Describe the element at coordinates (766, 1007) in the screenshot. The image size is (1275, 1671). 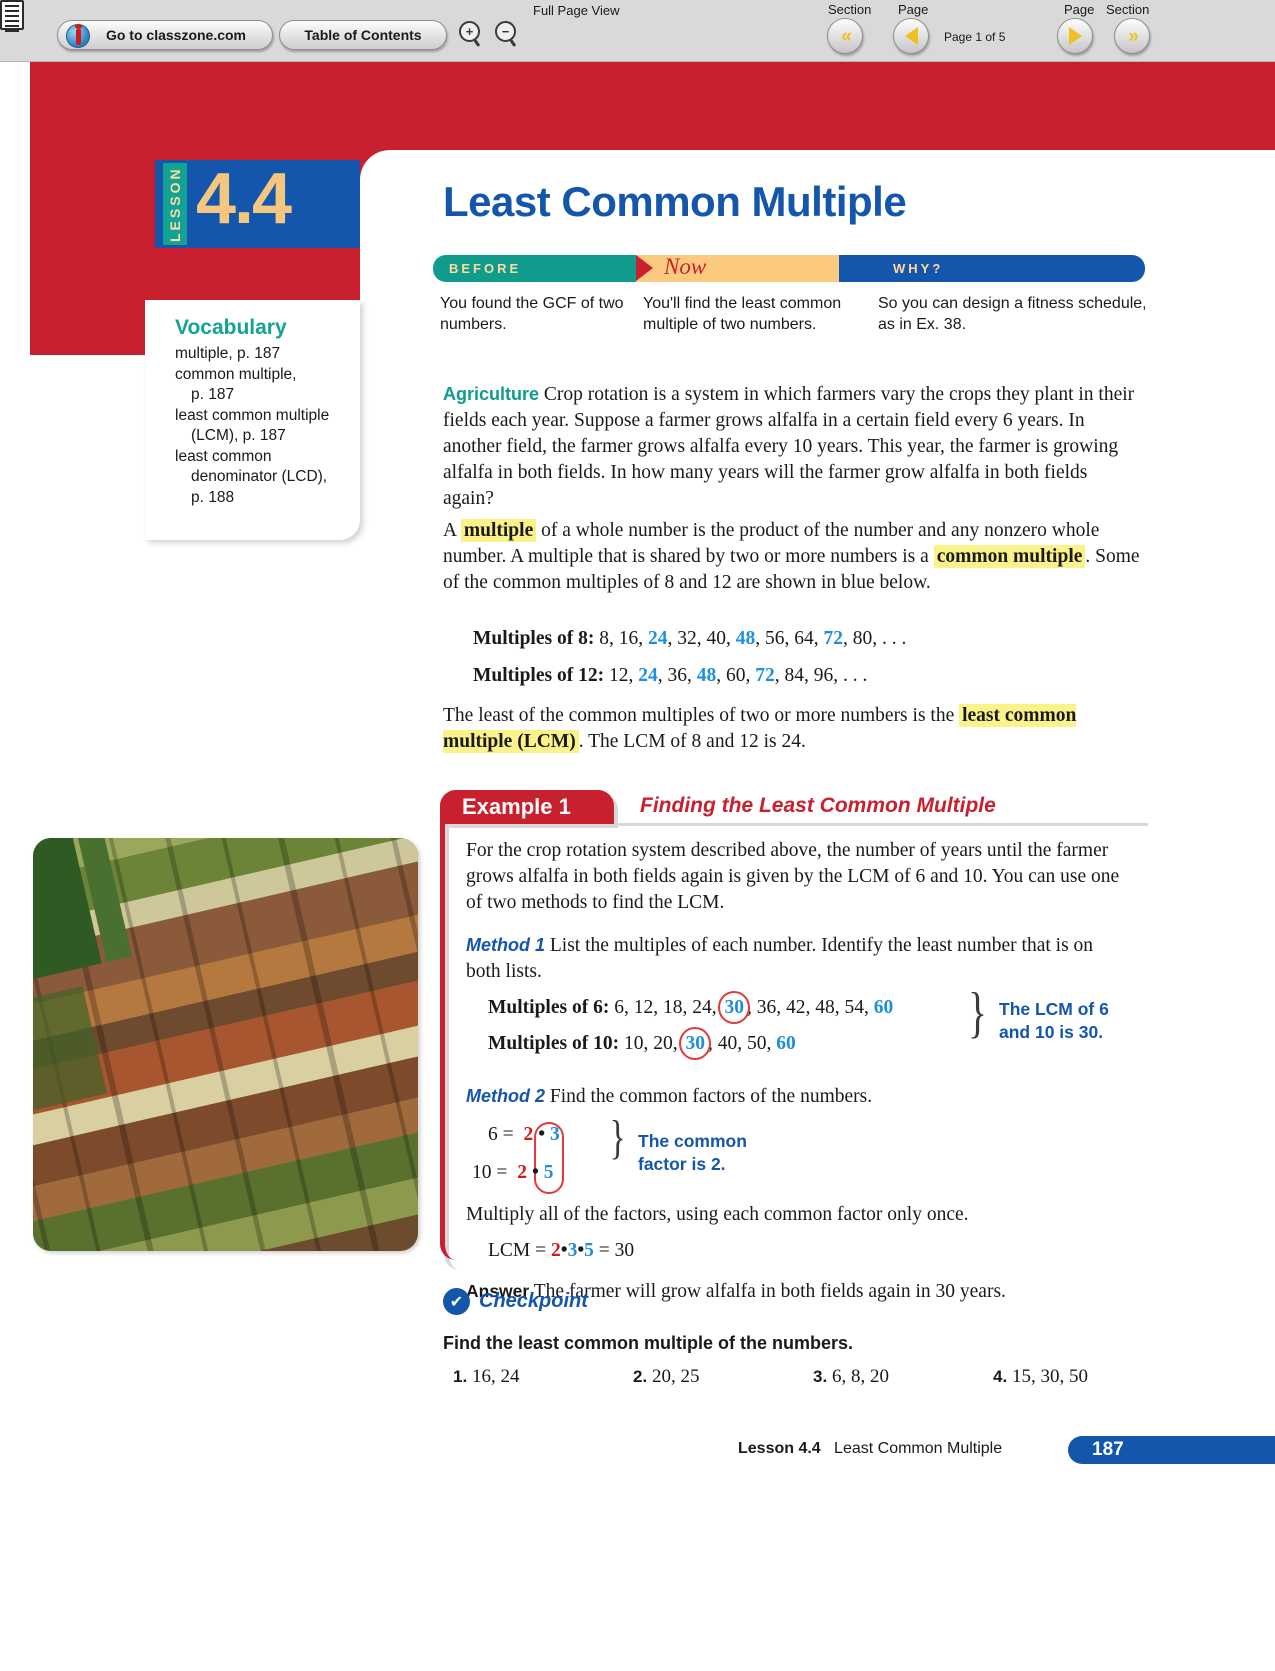
I see `multiple-value: 36` at that location.